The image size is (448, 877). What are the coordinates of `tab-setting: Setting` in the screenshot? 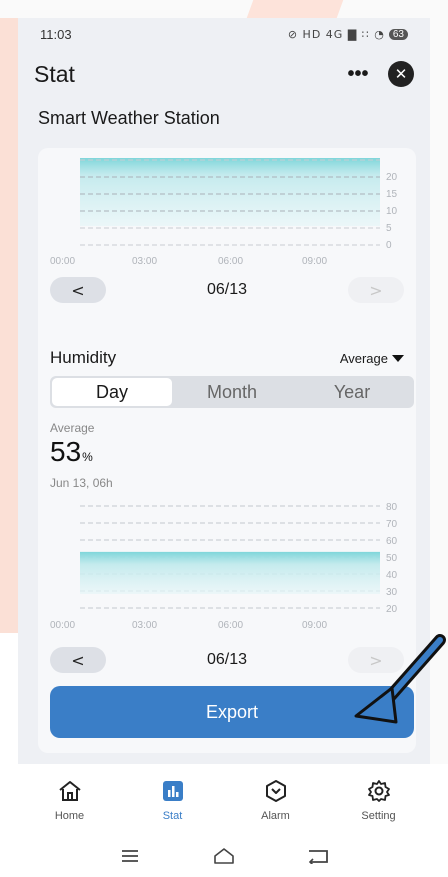 It's located at (378, 799).